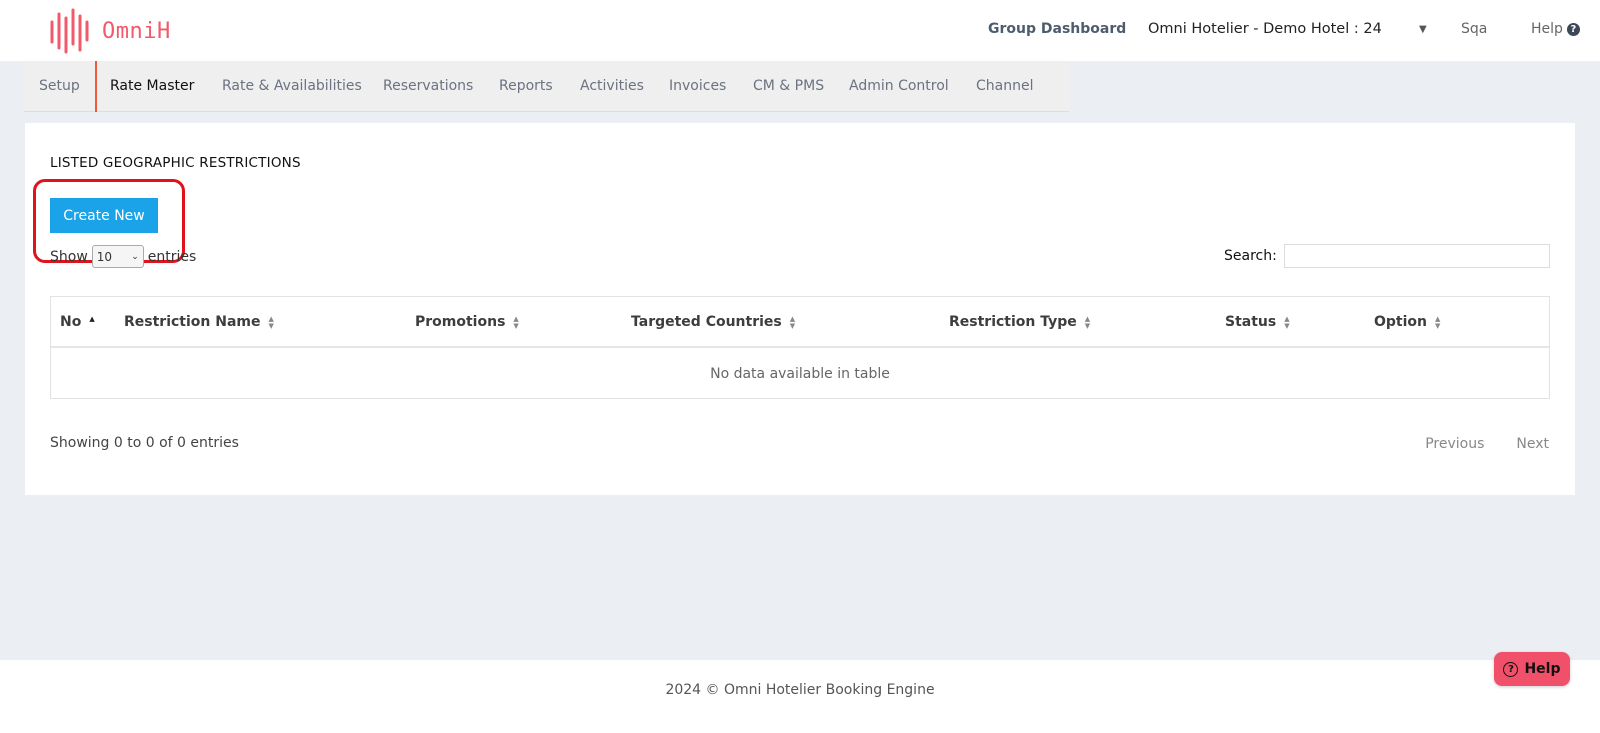 Image resolution: width=1600 pixels, height=733 pixels. I want to click on search-input, so click(1416, 256).